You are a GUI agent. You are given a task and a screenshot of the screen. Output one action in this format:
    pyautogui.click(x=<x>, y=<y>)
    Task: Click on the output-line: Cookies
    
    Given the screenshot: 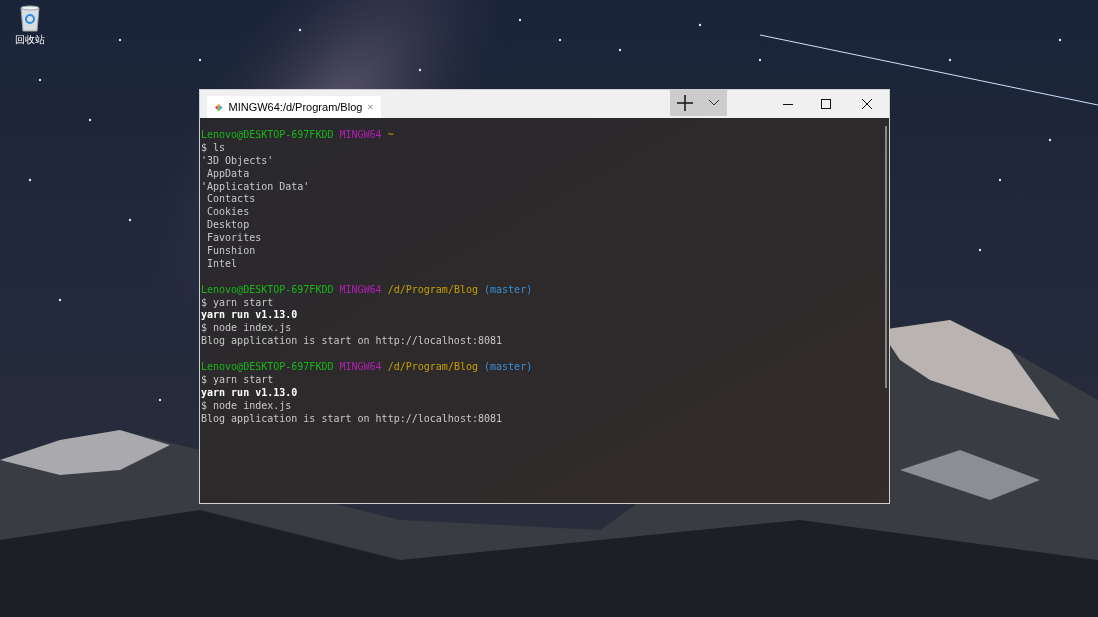 What is the action you would take?
    pyautogui.click(x=228, y=213)
    